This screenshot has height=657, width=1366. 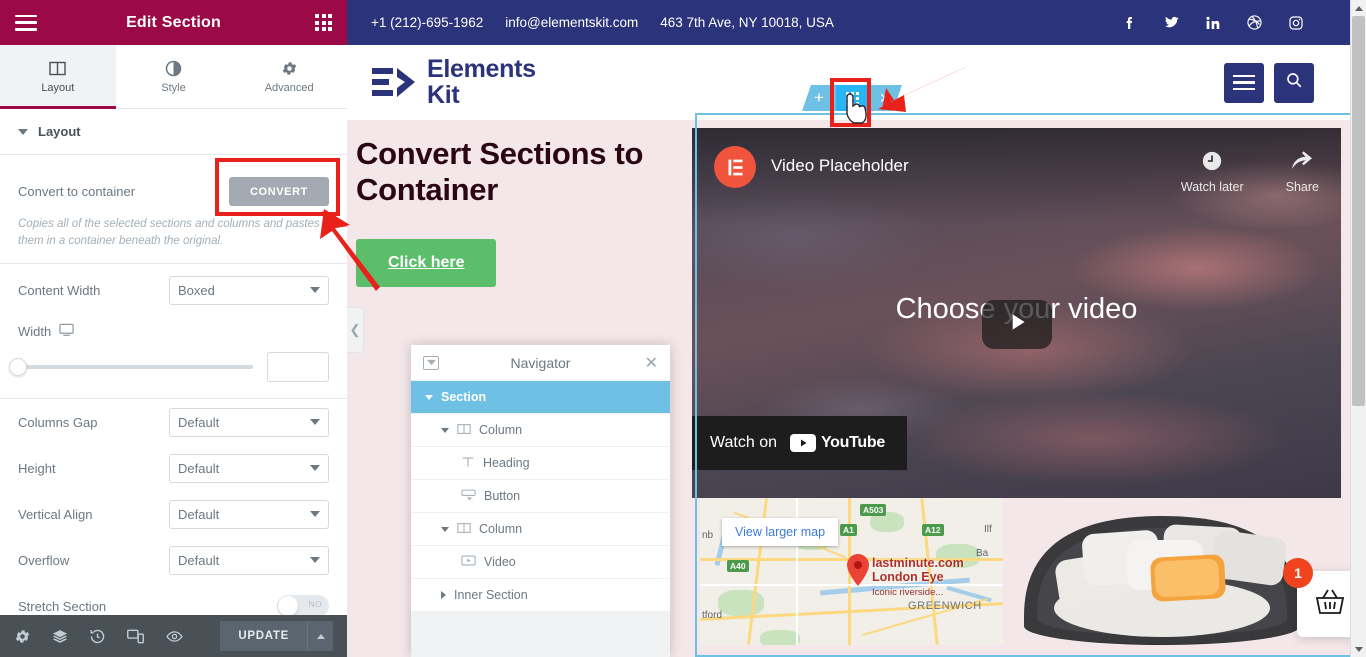 I want to click on layout-section-header: Layout, so click(x=173, y=132).